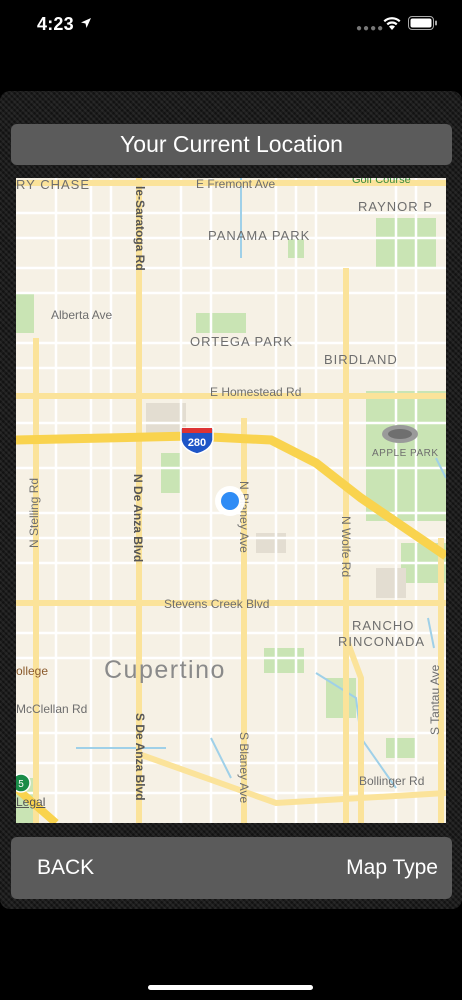  Describe the element at coordinates (405, 453) in the screenshot. I see `label-apple-park: APPLE PARK` at that location.